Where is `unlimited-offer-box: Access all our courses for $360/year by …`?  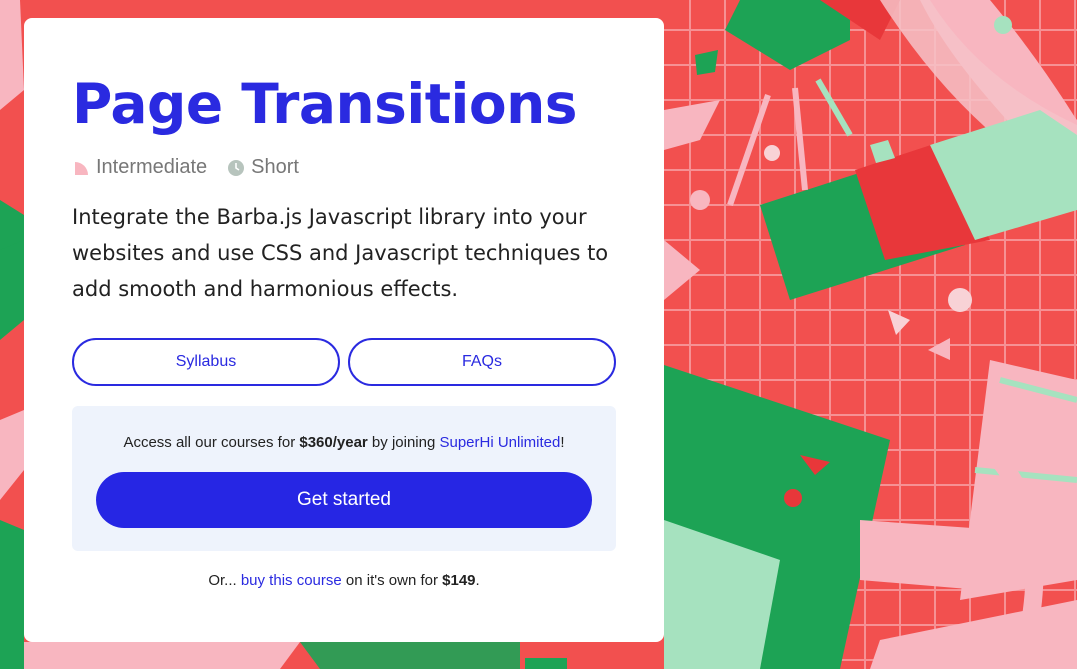
unlimited-offer-box: Access all our courses for $360/year by … is located at coordinates (344, 478).